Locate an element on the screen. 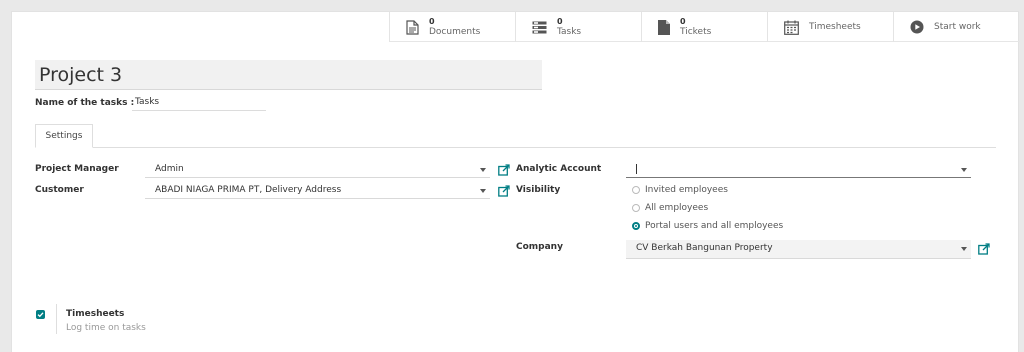 Image resolution: width=1024 pixels, height=352 pixels. visibility-option-all-employees: All employees is located at coordinates (670, 208).